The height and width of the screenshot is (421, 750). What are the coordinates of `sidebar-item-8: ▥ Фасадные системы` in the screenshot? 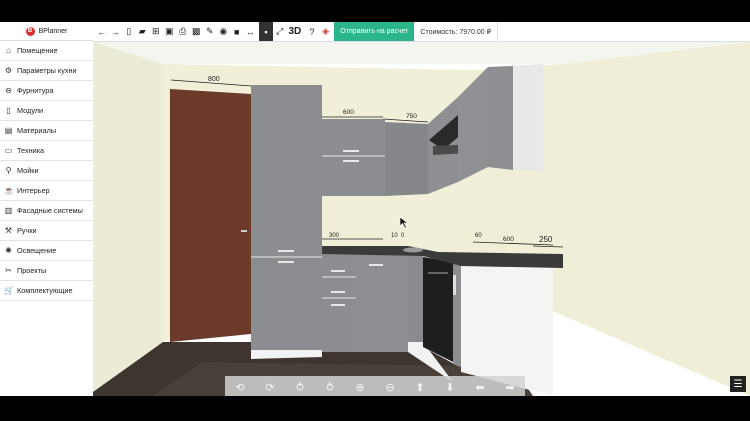 It's located at (46, 211).